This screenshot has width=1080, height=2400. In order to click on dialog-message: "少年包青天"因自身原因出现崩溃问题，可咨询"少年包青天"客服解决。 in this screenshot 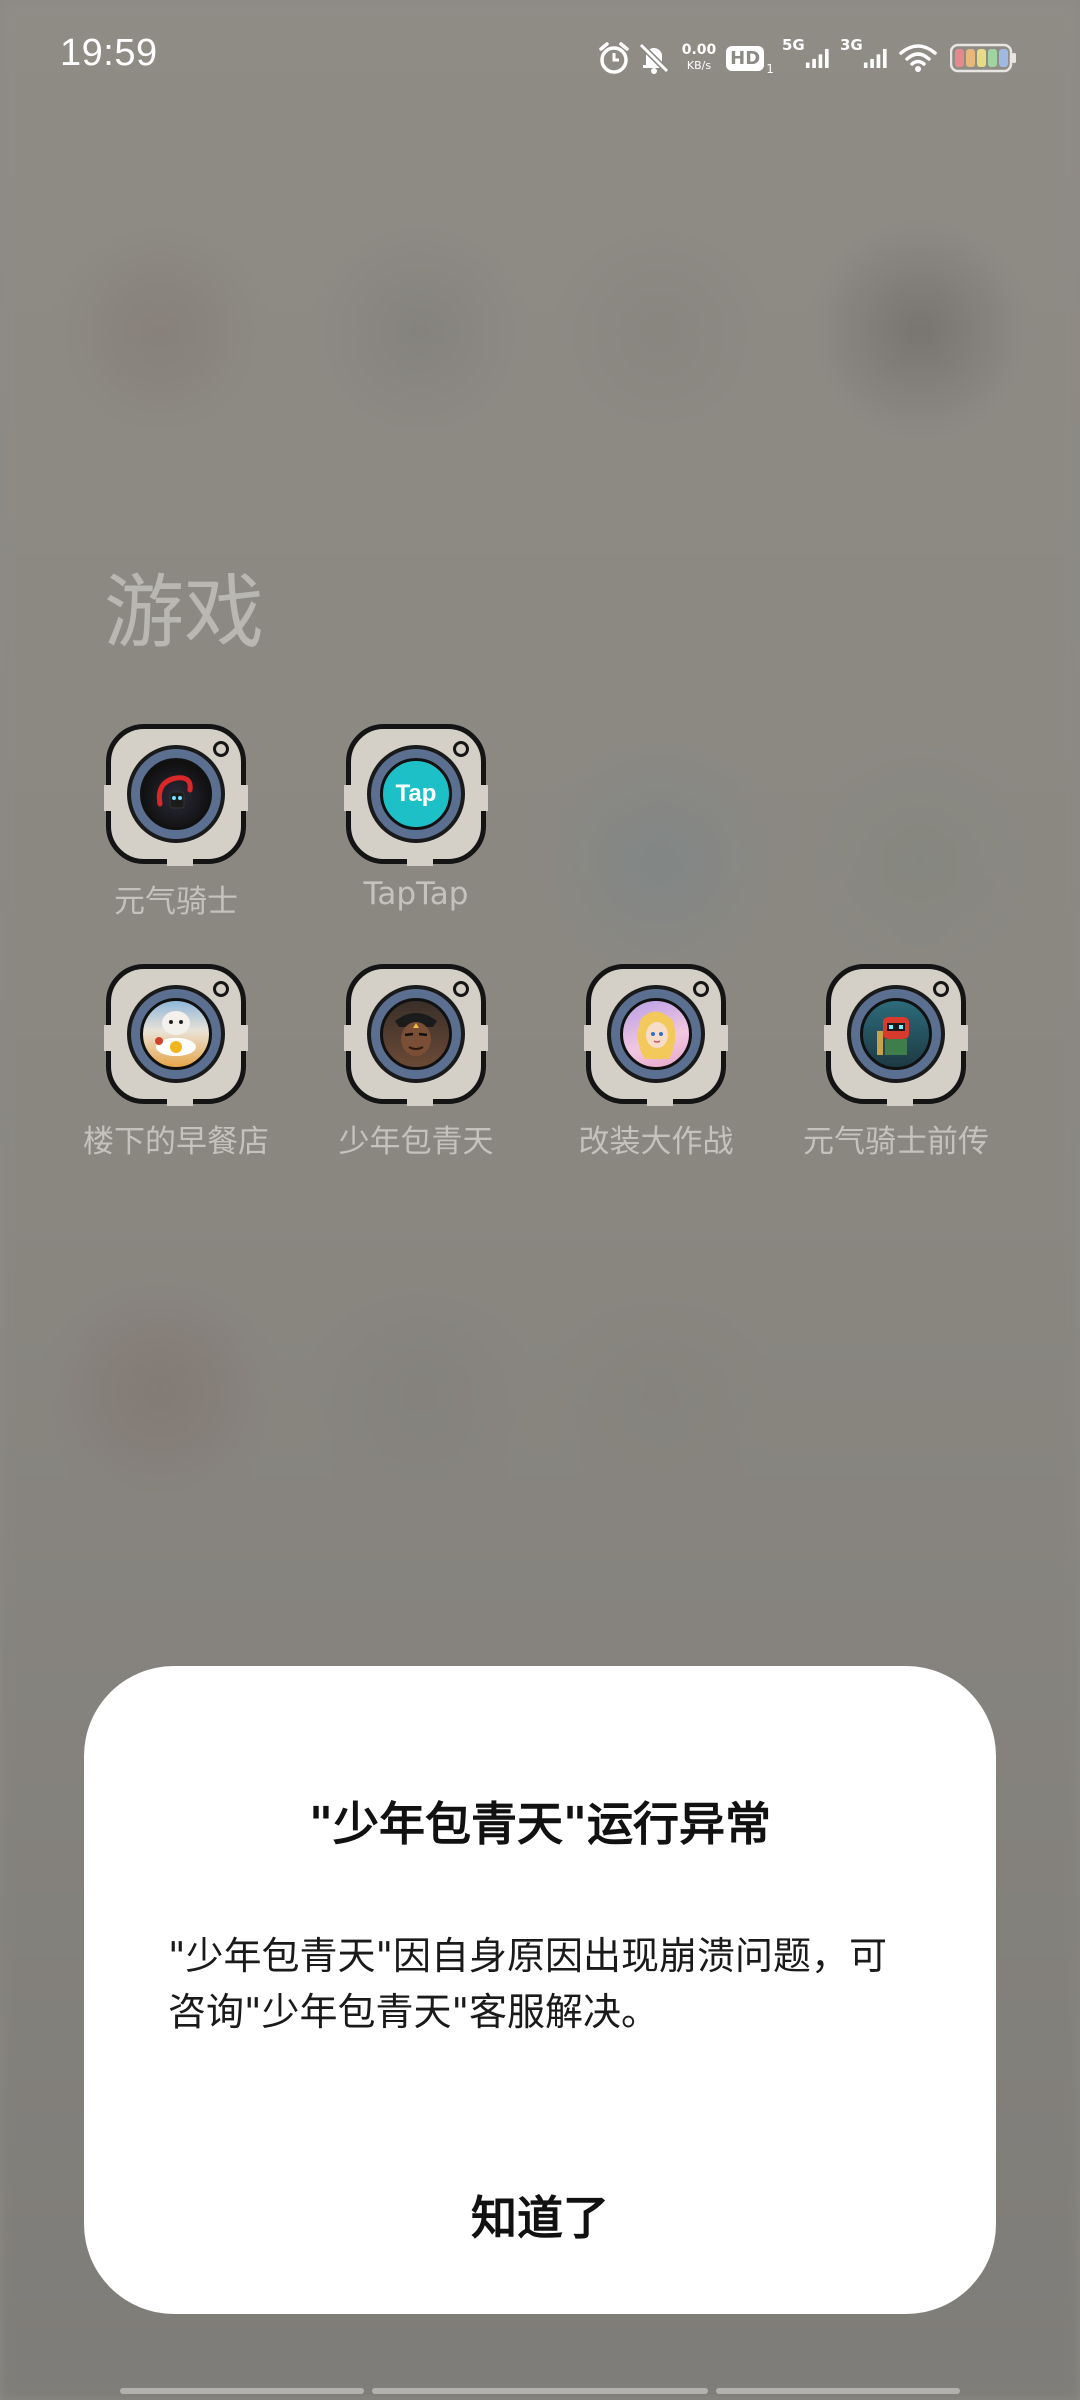, I will do `click(527, 1984)`.